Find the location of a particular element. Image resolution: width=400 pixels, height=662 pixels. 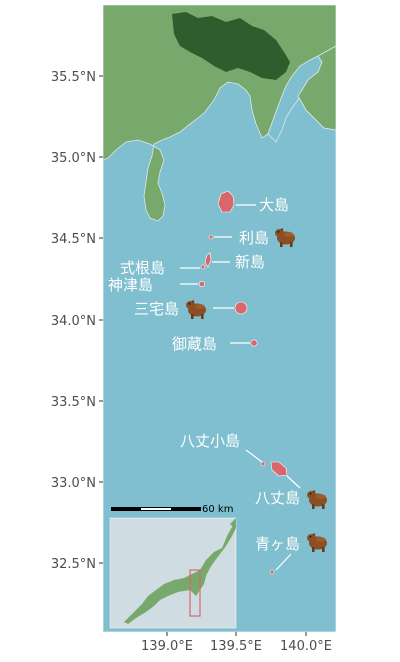

label-oshima: 大島 is located at coordinates (274, 205).